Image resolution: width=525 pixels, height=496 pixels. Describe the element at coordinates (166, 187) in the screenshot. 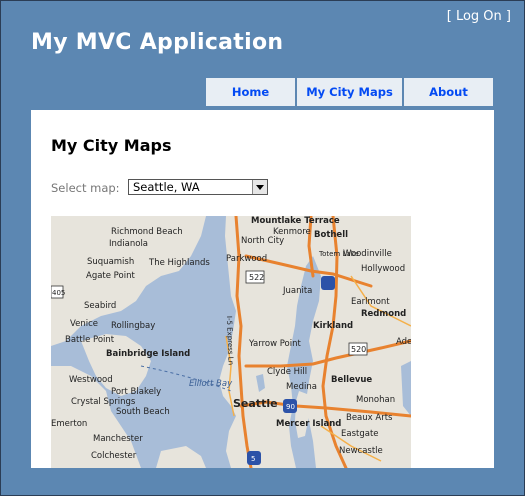

I see `map-select-value: Seattle, WA` at that location.